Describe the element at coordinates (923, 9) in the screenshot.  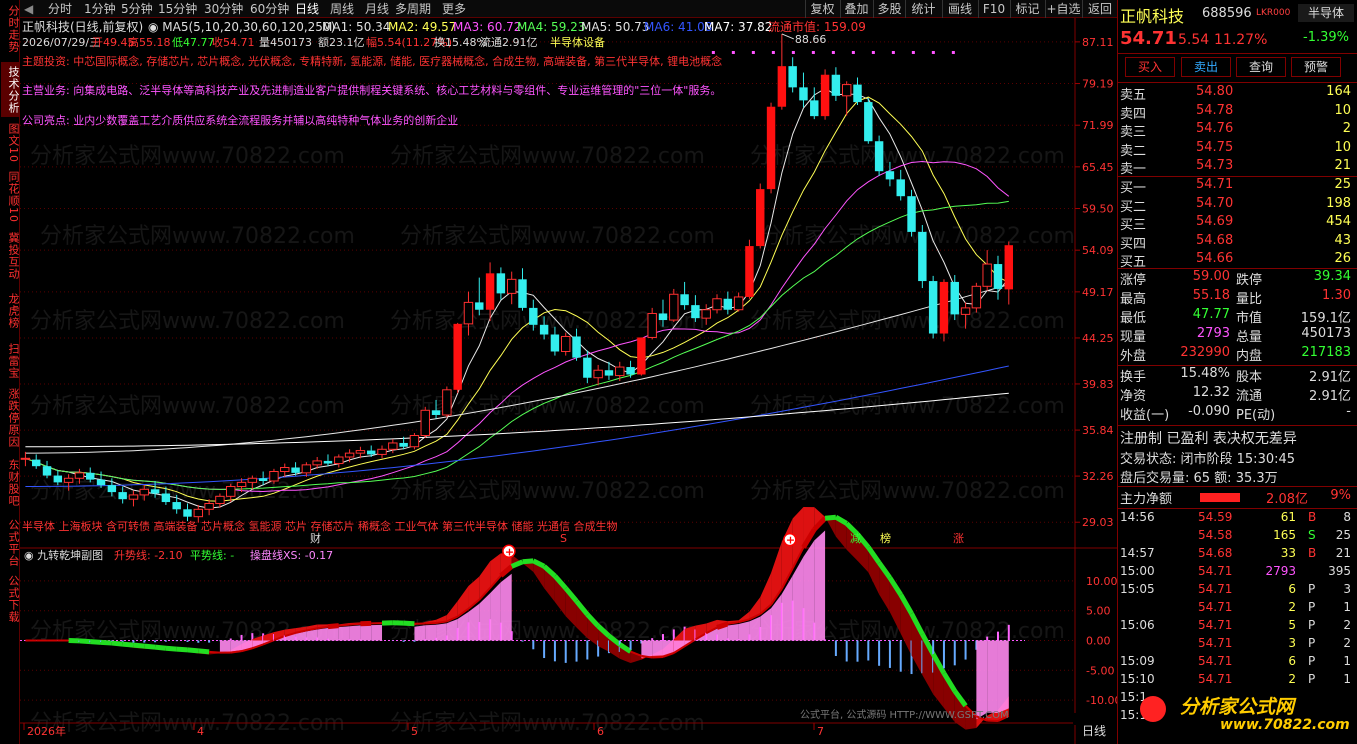
I see `toolbar-btn-3: 统计` at that location.